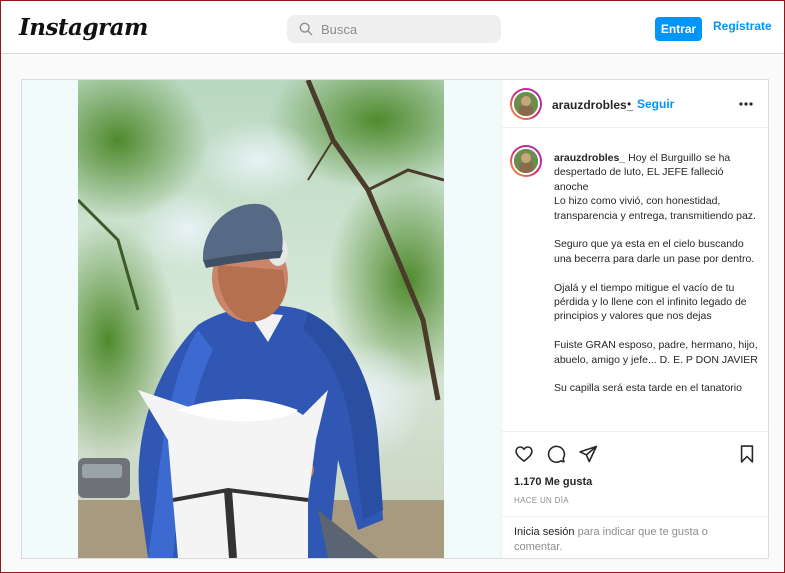 The width and height of the screenshot is (785, 573). I want to click on search-icon, so click(306, 29).